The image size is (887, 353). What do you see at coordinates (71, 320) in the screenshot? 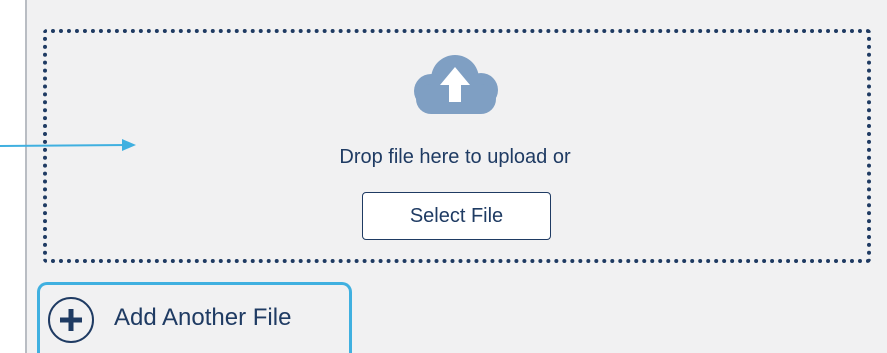
I see `plus-circle-icon` at bounding box center [71, 320].